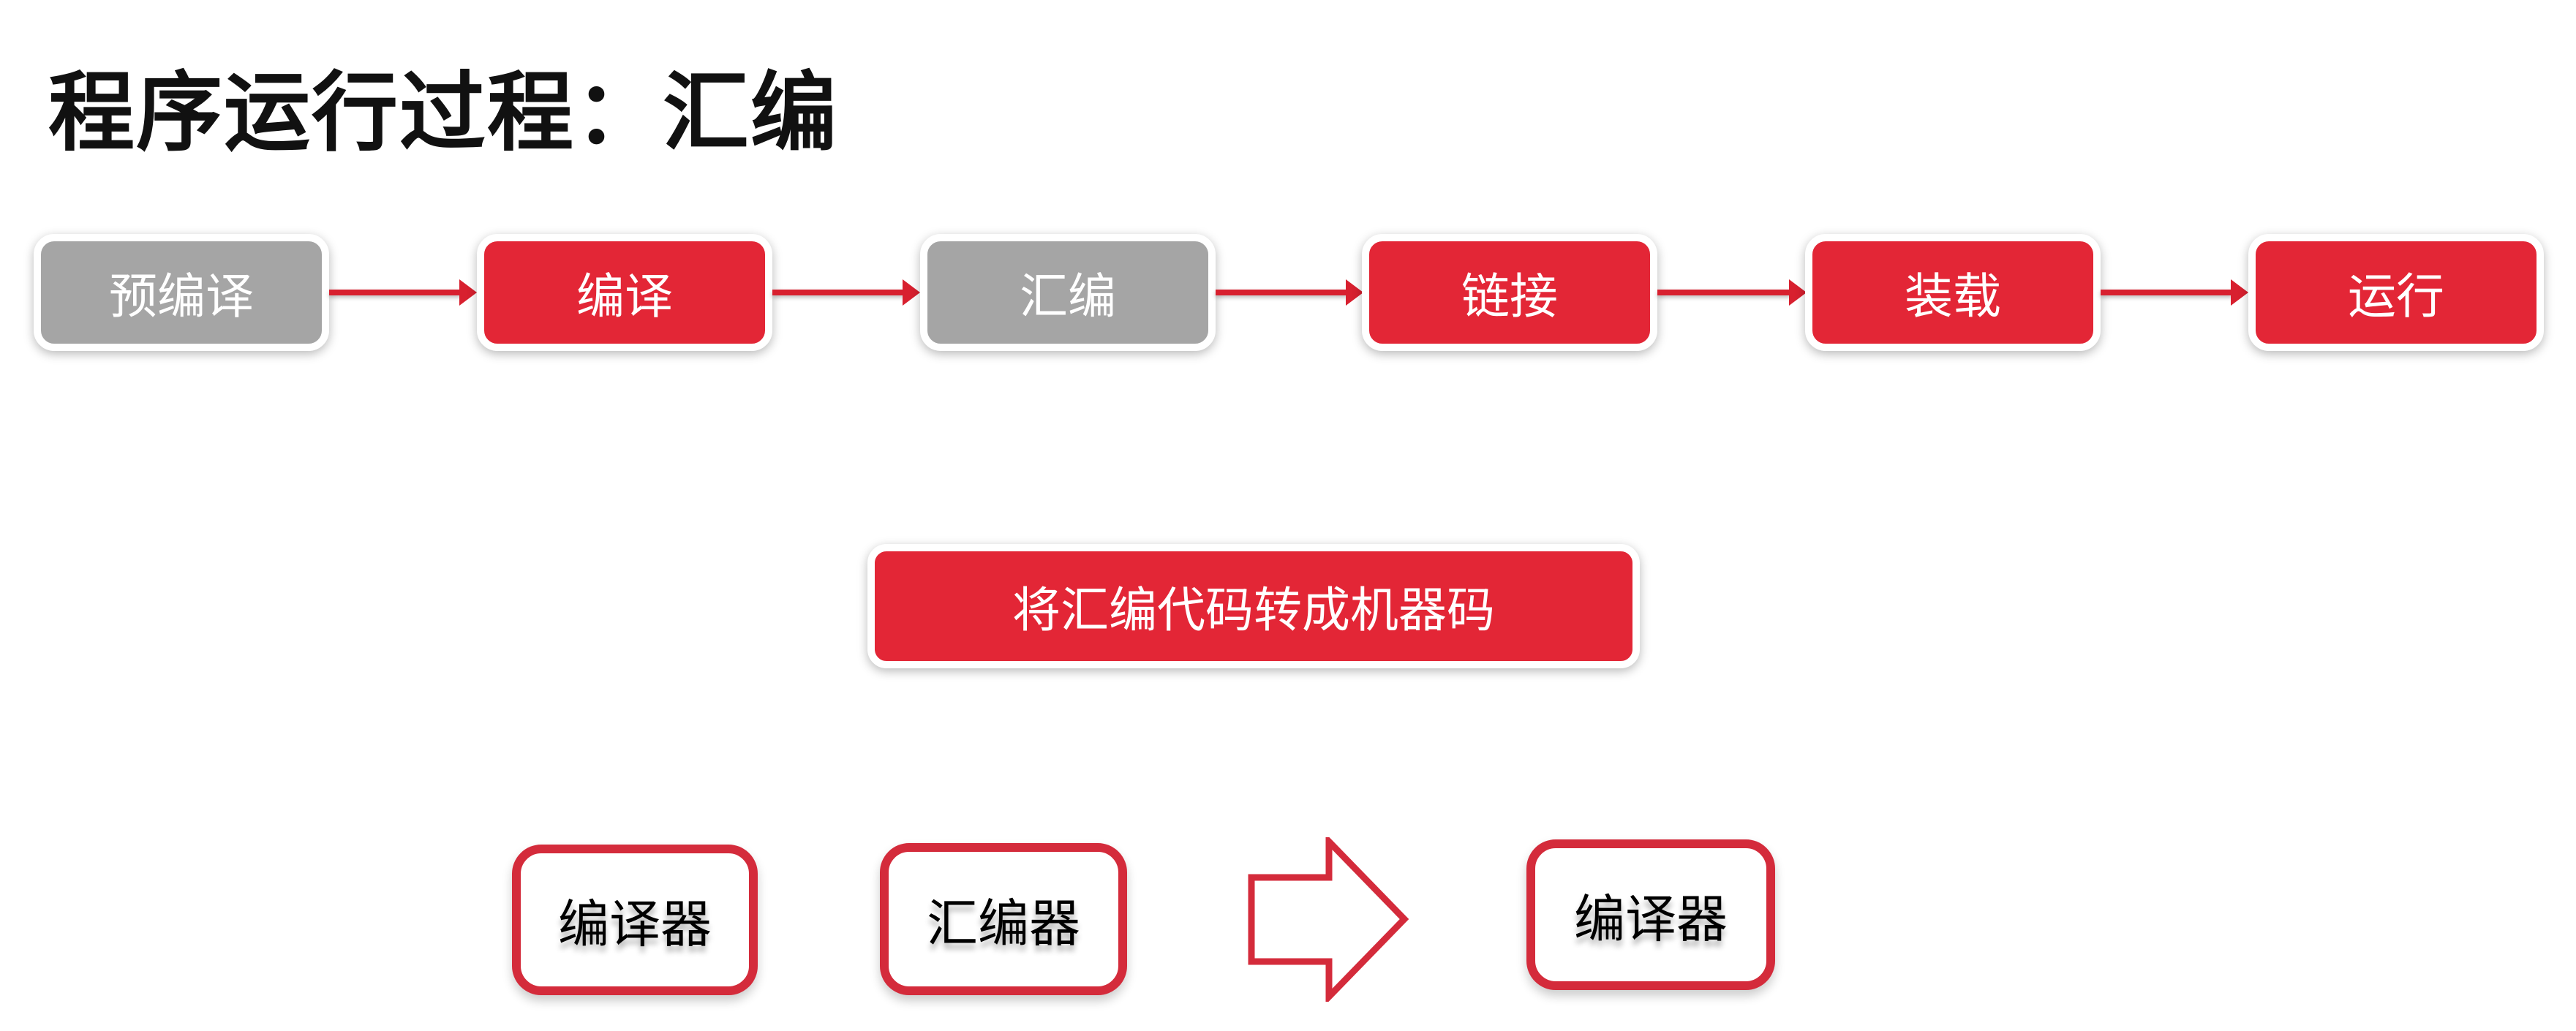  What do you see at coordinates (1253, 606) in the screenshot?
I see `description-box: 将汇编代码转成机器码` at bounding box center [1253, 606].